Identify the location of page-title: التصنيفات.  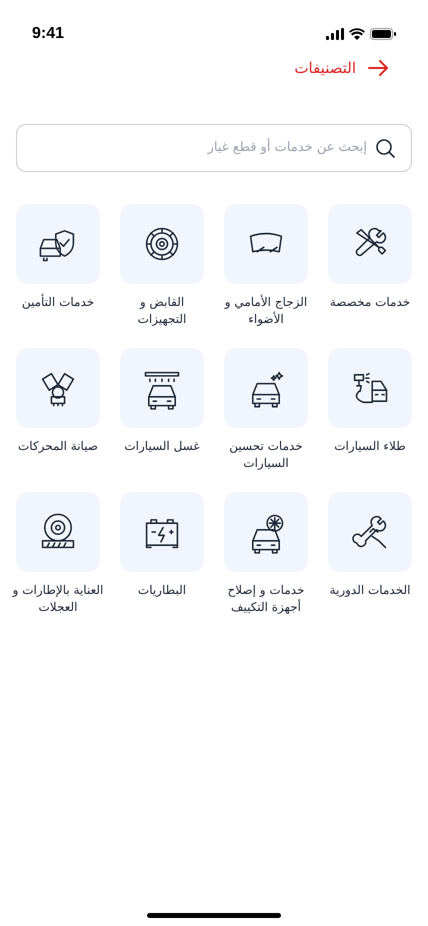
(325, 68).